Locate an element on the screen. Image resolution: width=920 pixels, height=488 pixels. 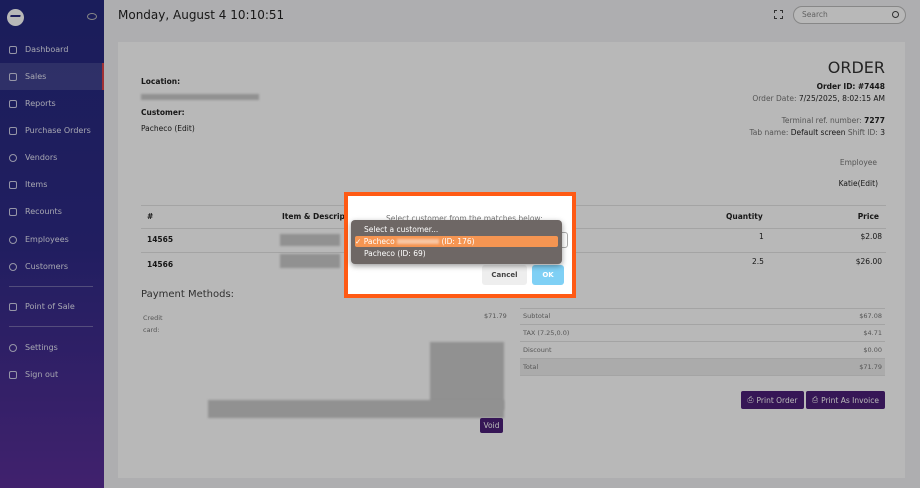
check-icon: ✓ is located at coordinates (358, 241).